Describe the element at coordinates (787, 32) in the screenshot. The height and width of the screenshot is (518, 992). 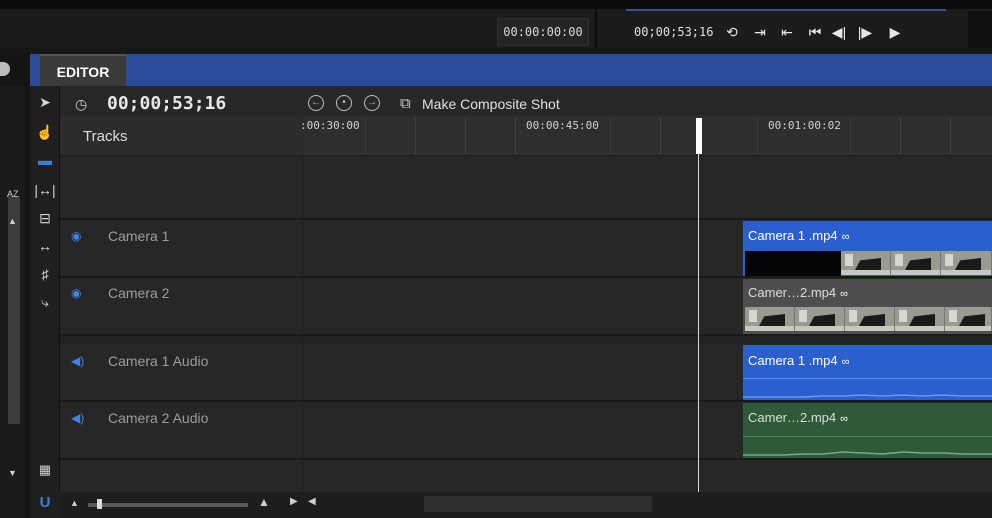
I see `mark-out-icon: ⇤` at that location.